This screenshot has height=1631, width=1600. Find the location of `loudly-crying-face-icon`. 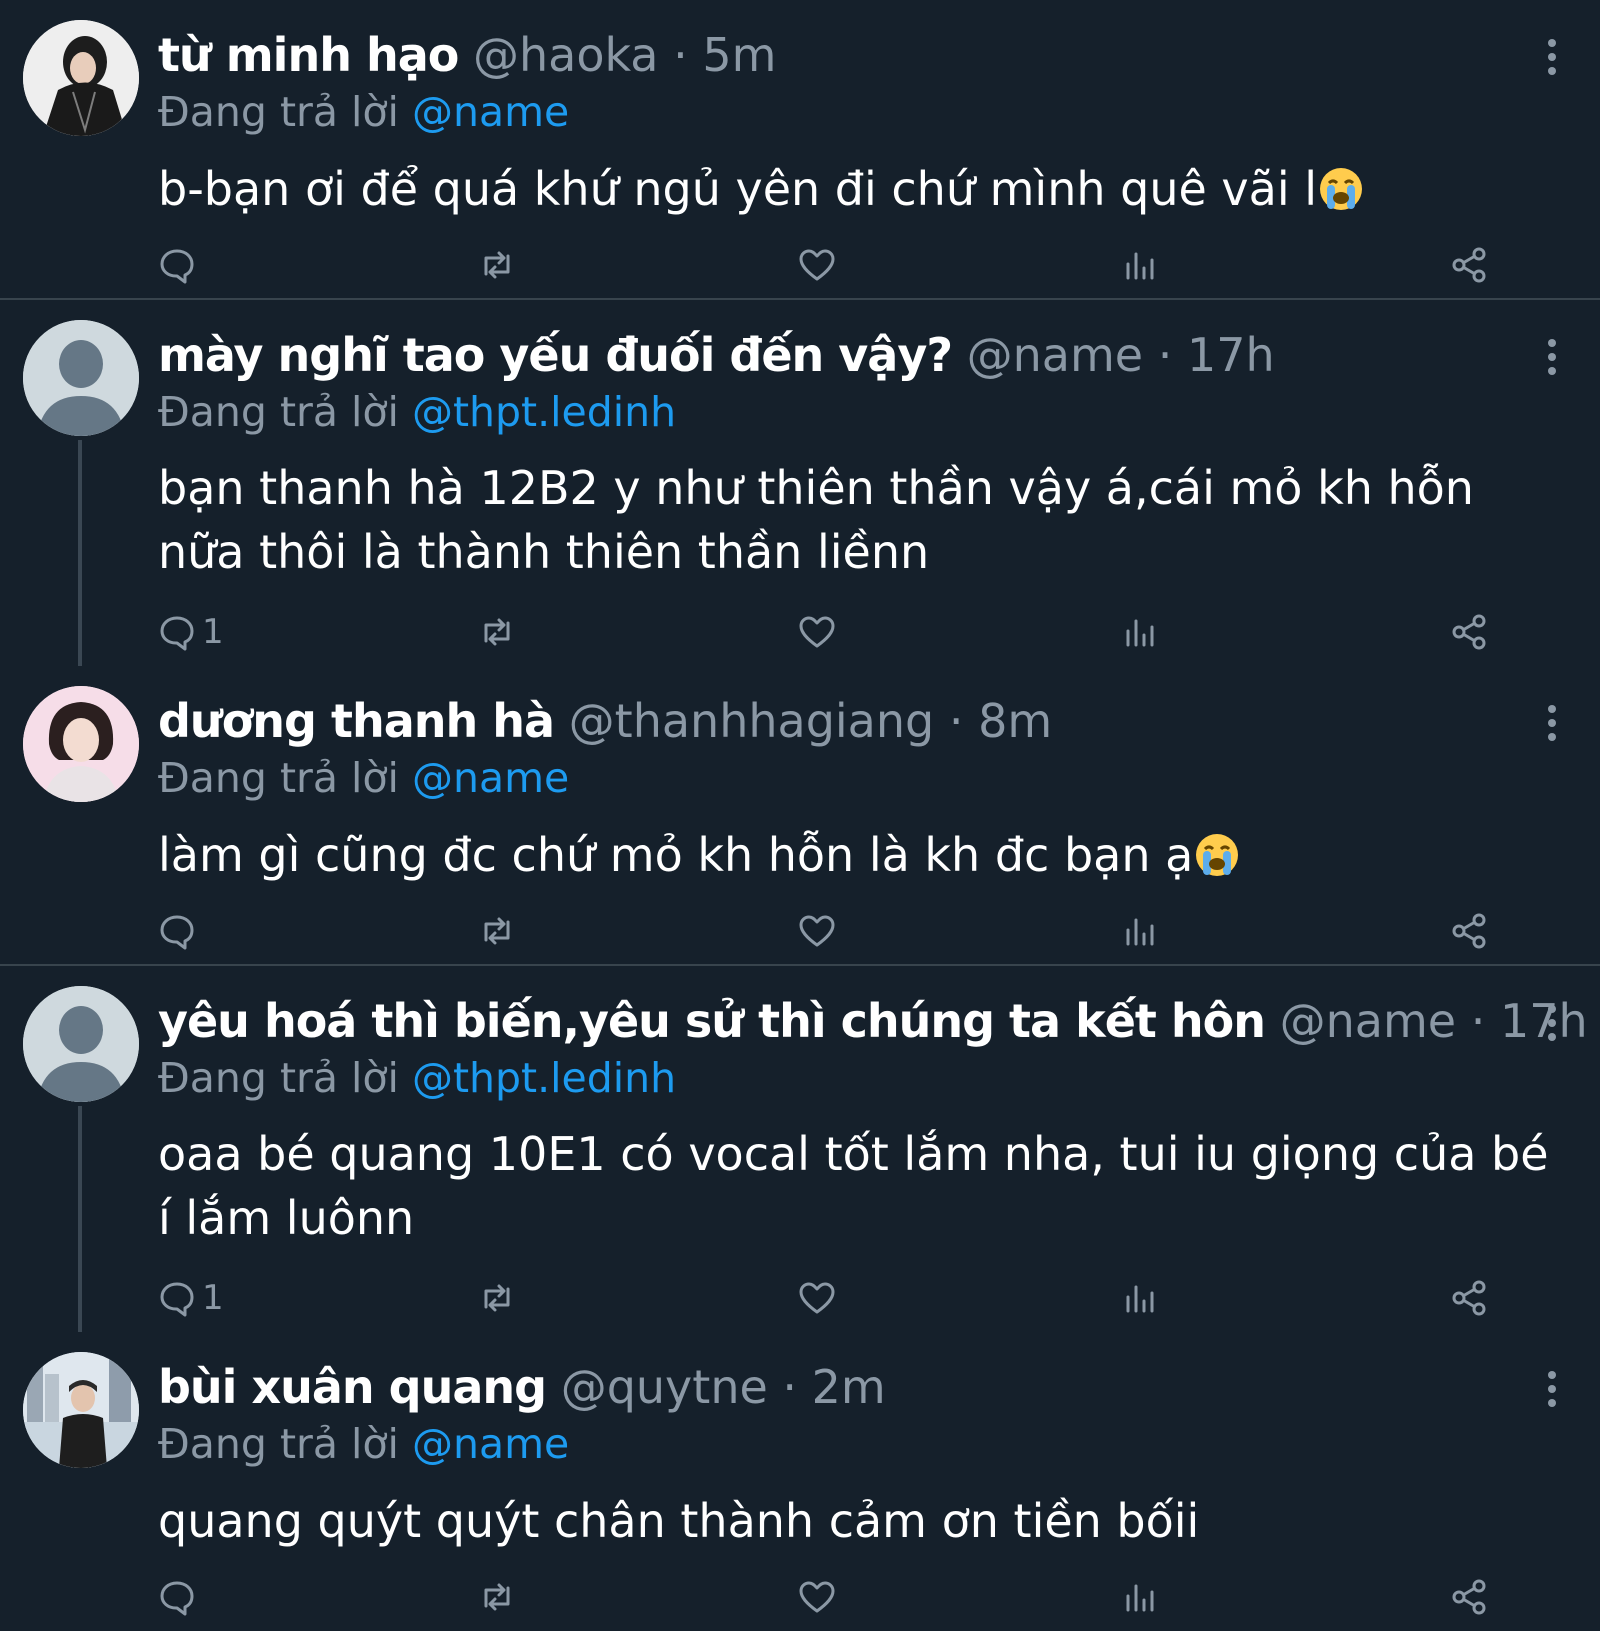

loudly-crying-face-icon is located at coordinates (1217, 855).